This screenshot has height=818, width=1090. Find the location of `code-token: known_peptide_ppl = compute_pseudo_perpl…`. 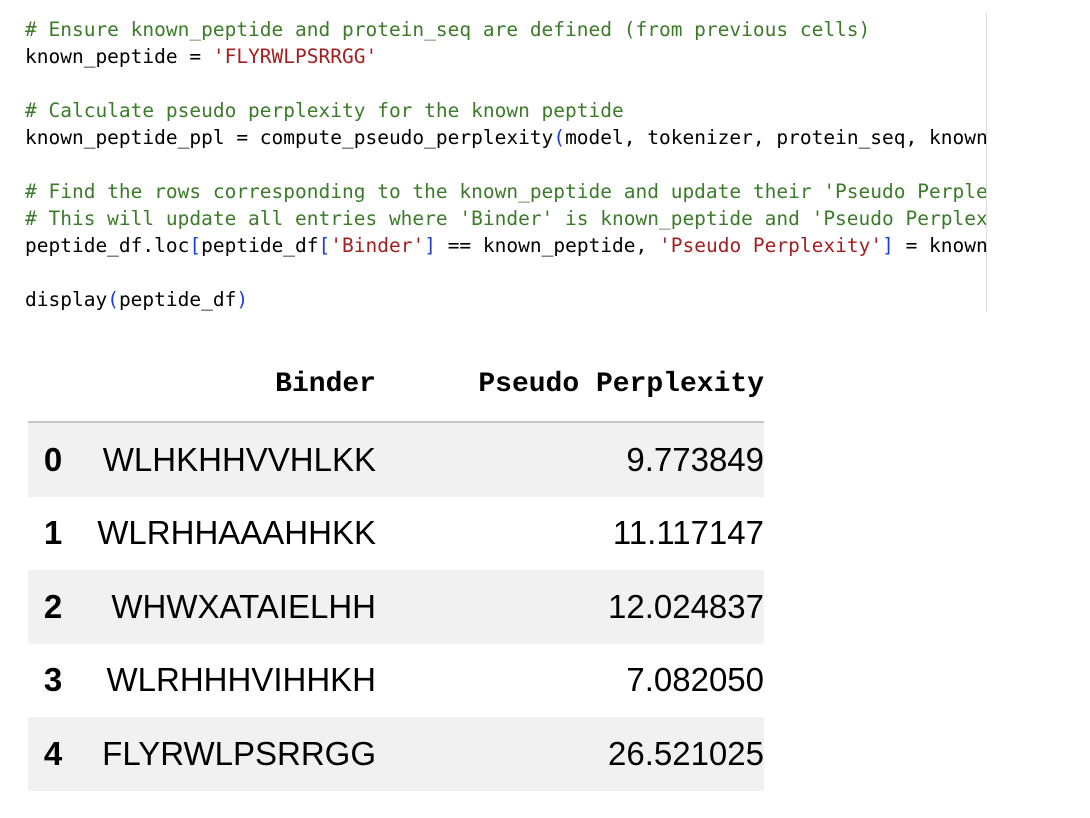

code-token: known_peptide_ppl = compute_pseudo_perpl… is located at coordinates (289, 137).